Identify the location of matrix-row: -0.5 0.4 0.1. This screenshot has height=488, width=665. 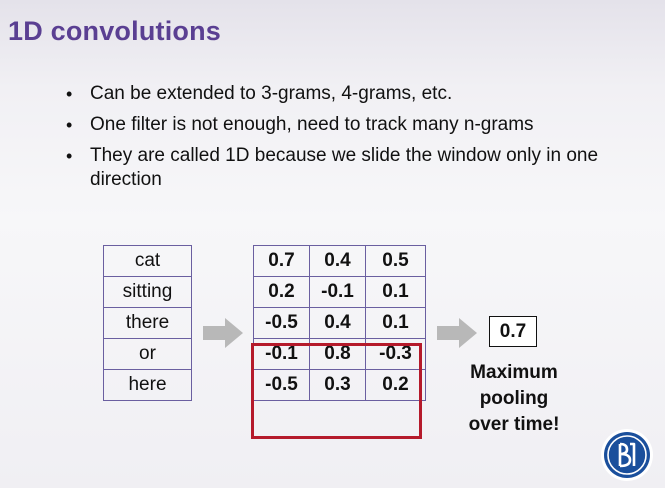
(339, 323).